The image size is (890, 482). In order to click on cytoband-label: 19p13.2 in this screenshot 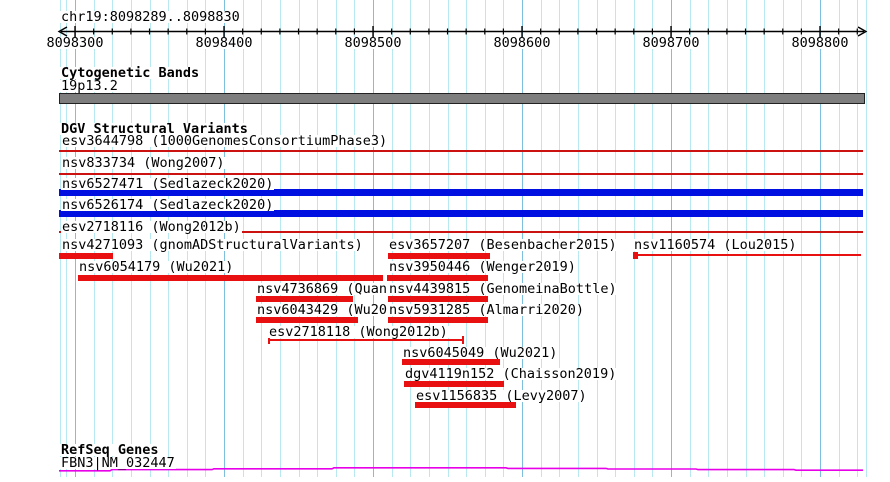, I will do `click(89, 86)`.